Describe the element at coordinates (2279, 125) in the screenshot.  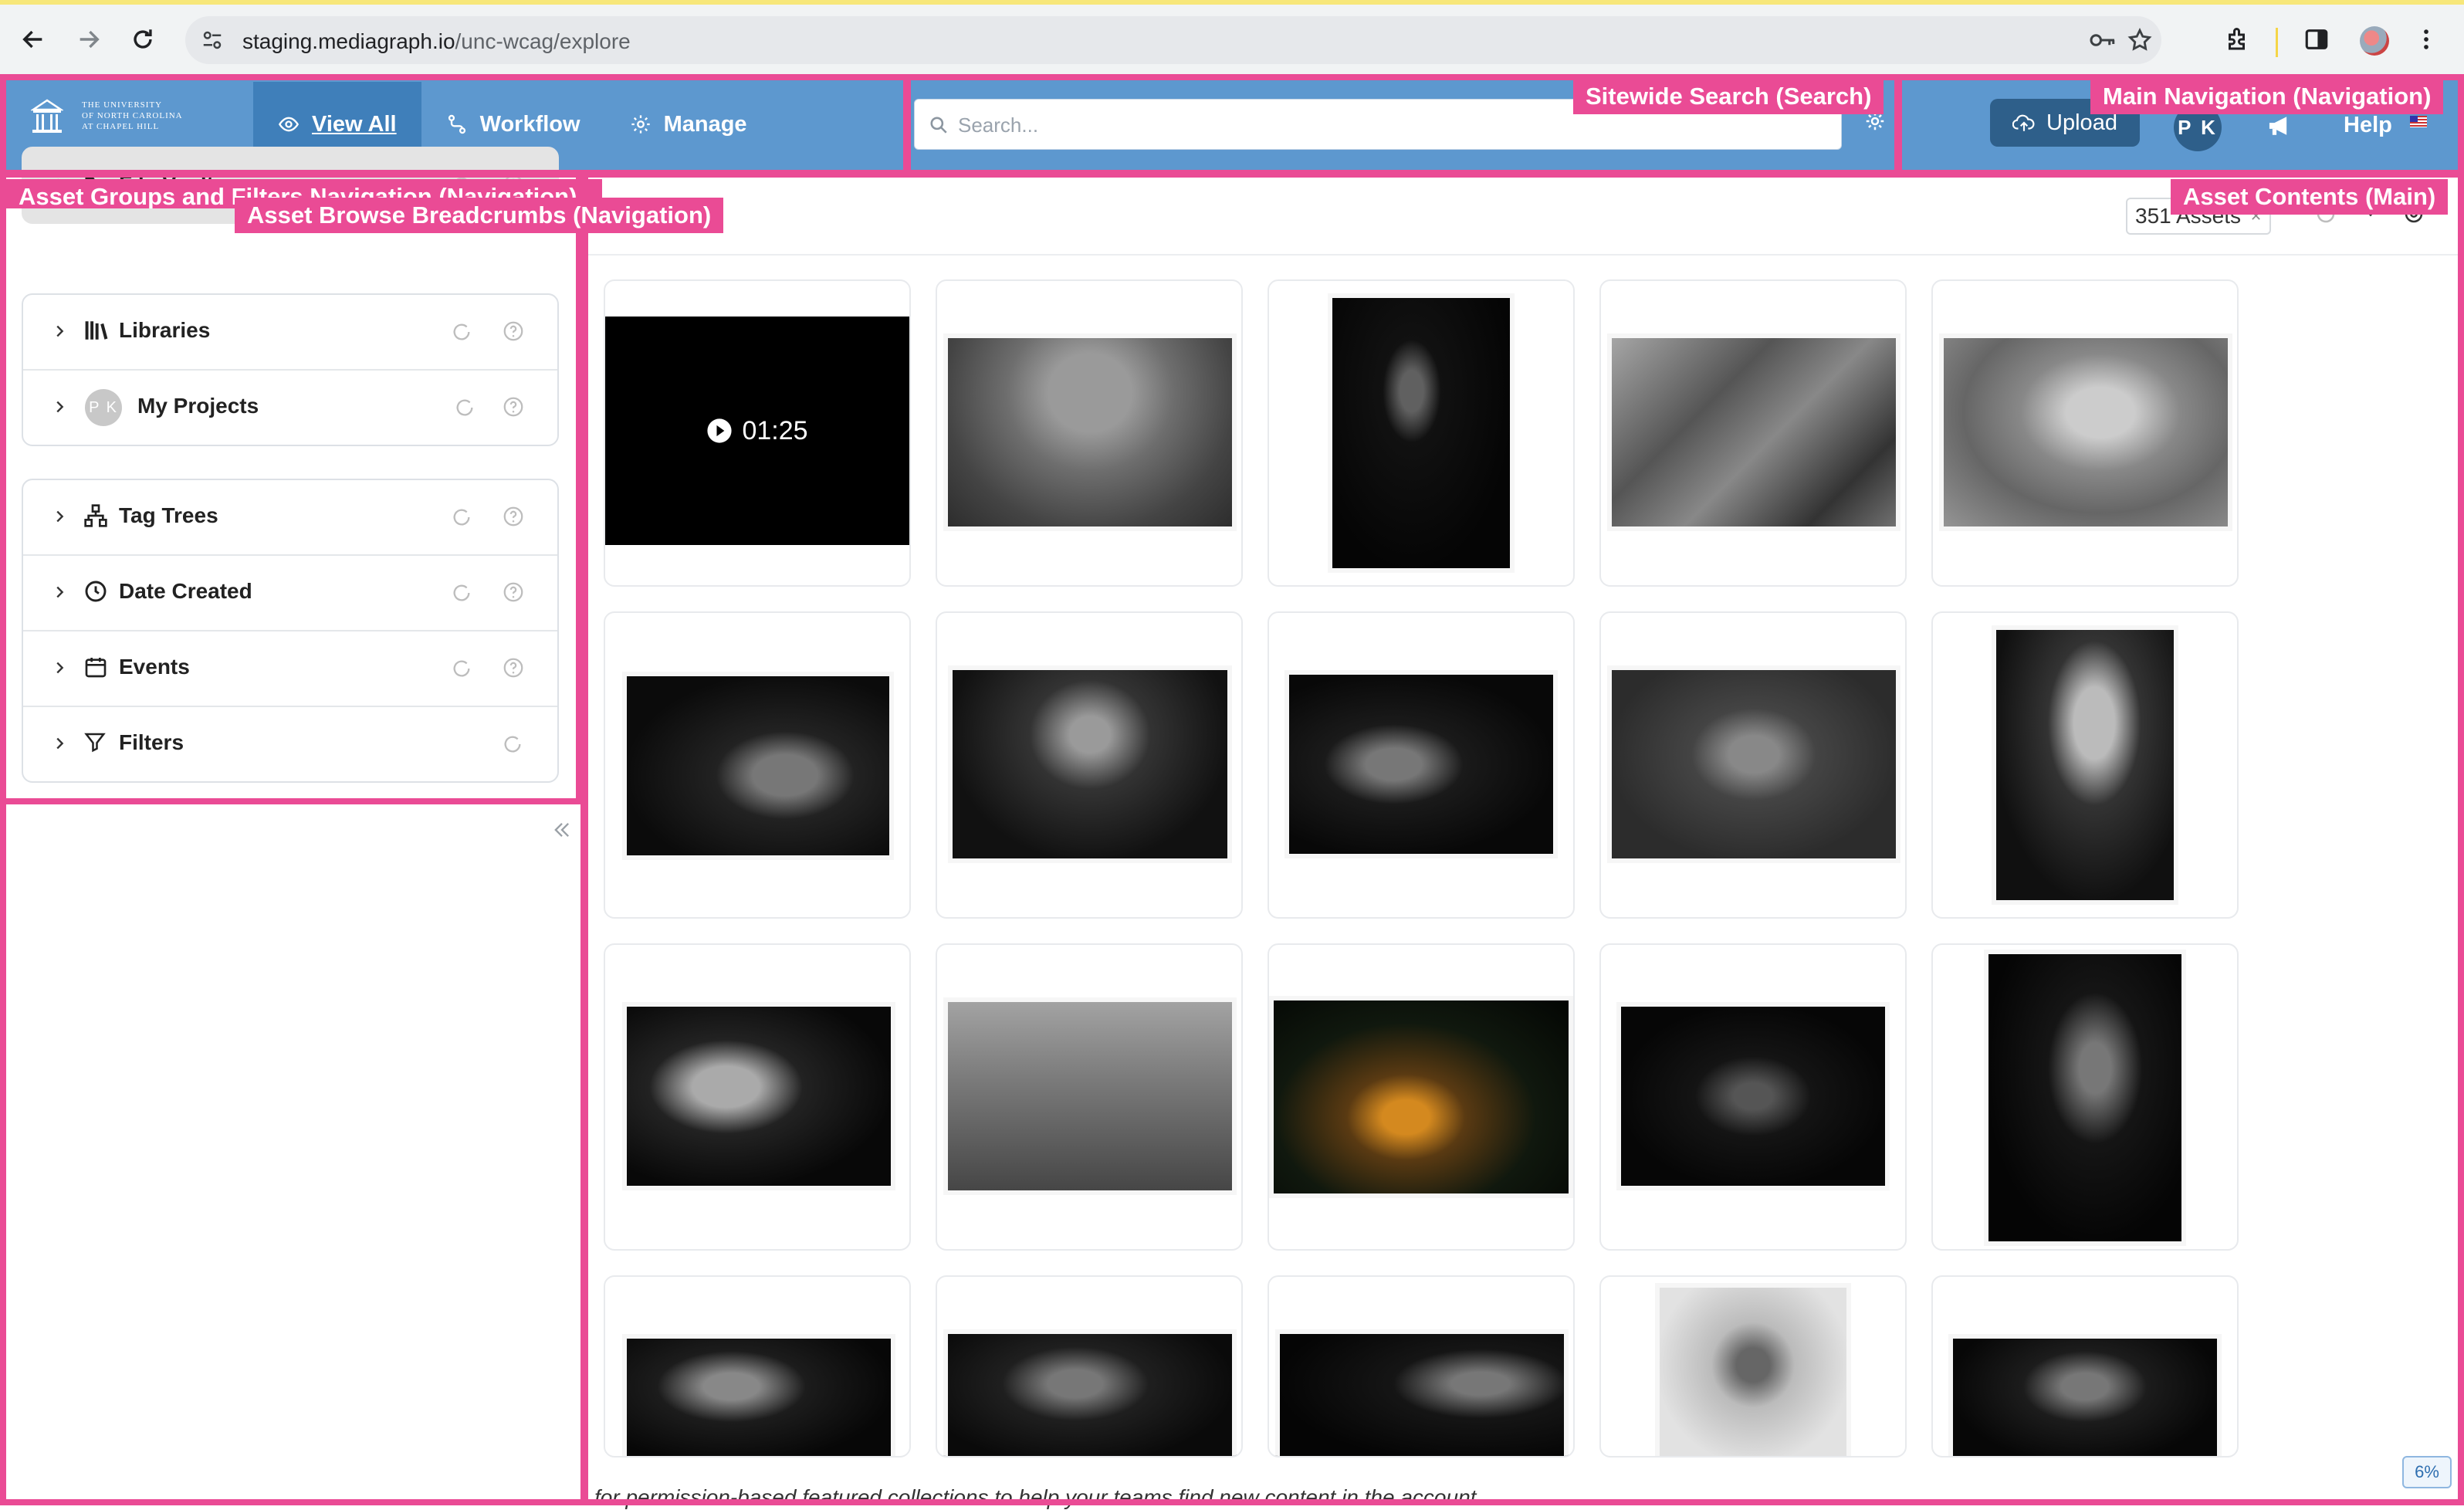
I see `announcements-icon` at that location.